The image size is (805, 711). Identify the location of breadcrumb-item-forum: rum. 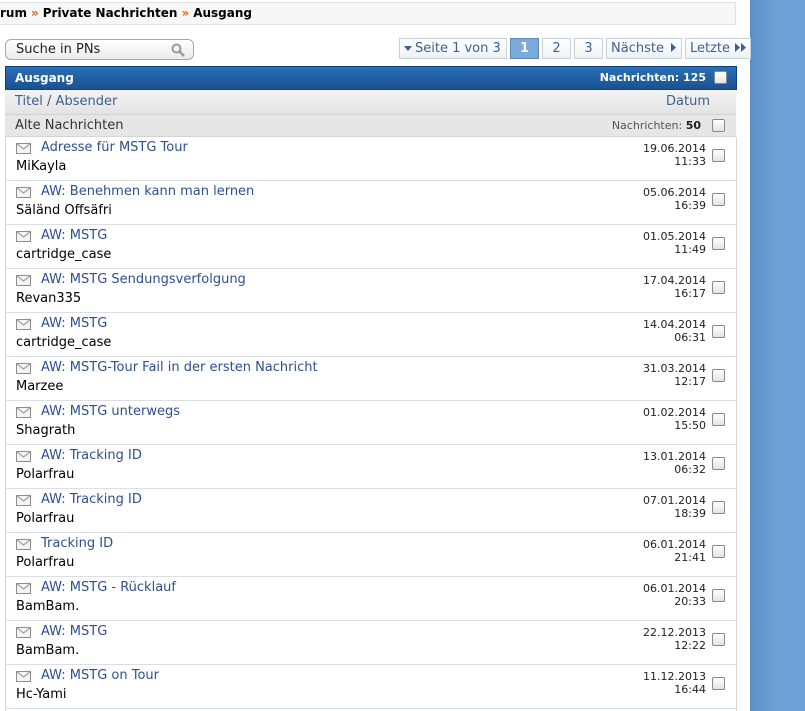
(13, 13).